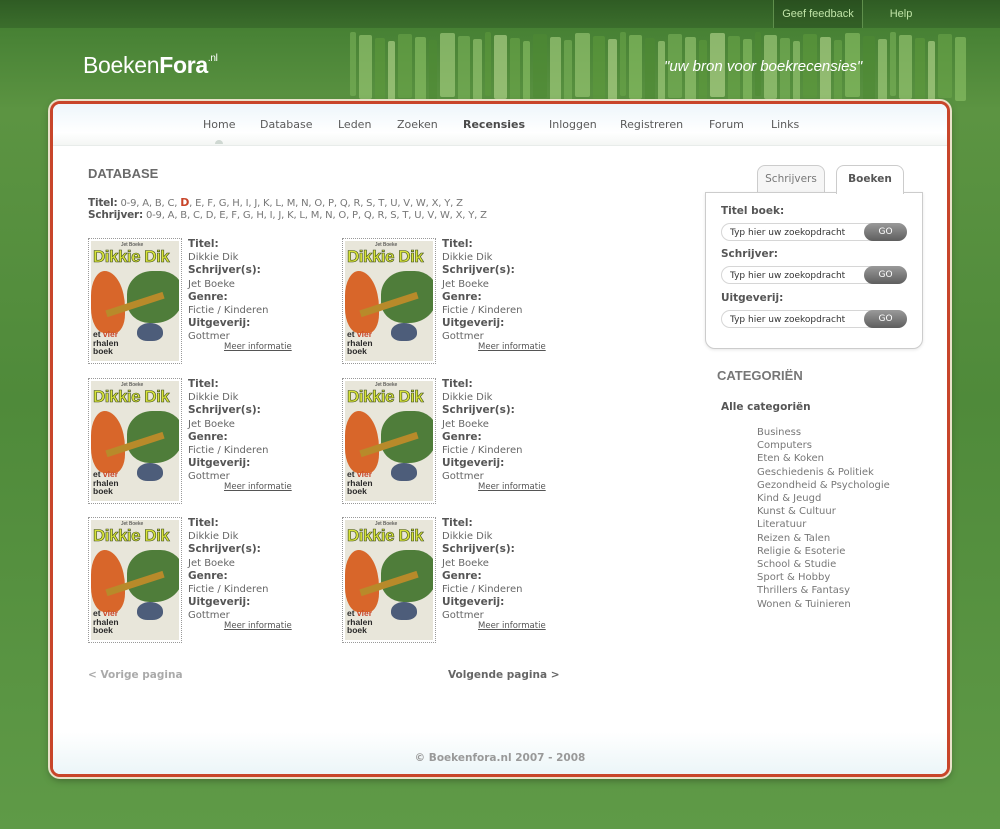 The height and width of the screenshot is (829, 1000). What do you see at coordinates (791, 179) in the screenshot?
I see `search-tab-schrijvers: Schrijvers` at bounding box center [791, 179].